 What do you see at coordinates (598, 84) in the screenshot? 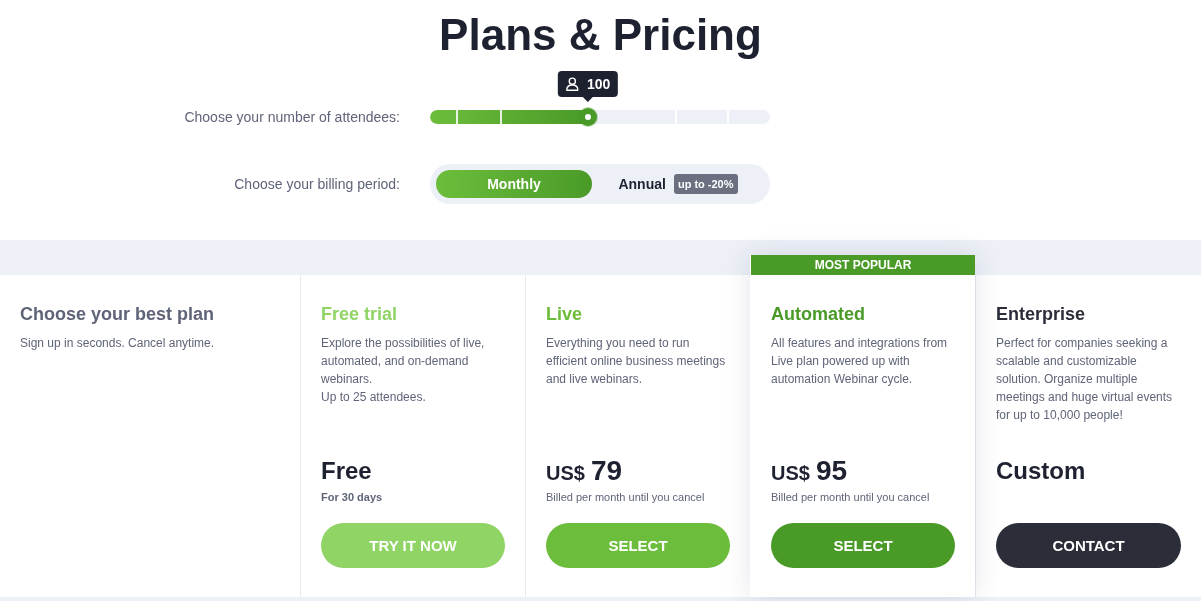
I see `tooltip-value: 100` at bounding box center [598, 84].